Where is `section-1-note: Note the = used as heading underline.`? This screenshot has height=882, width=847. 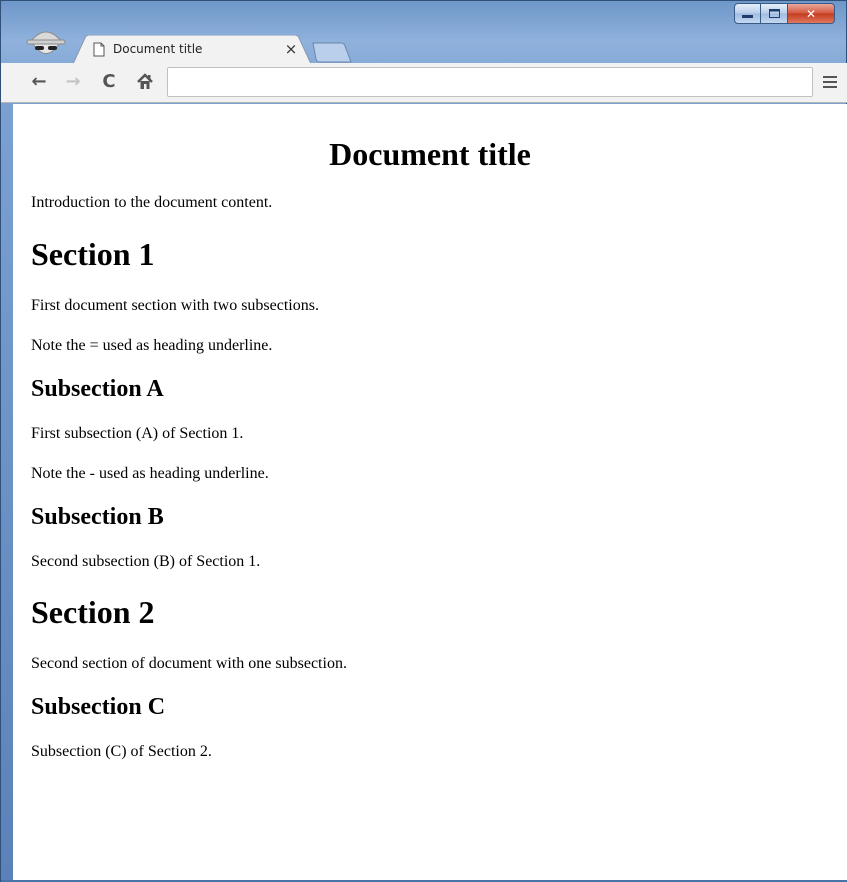
section-1-note: Note the = used as heading underline. is located at coordinates (152, 345).